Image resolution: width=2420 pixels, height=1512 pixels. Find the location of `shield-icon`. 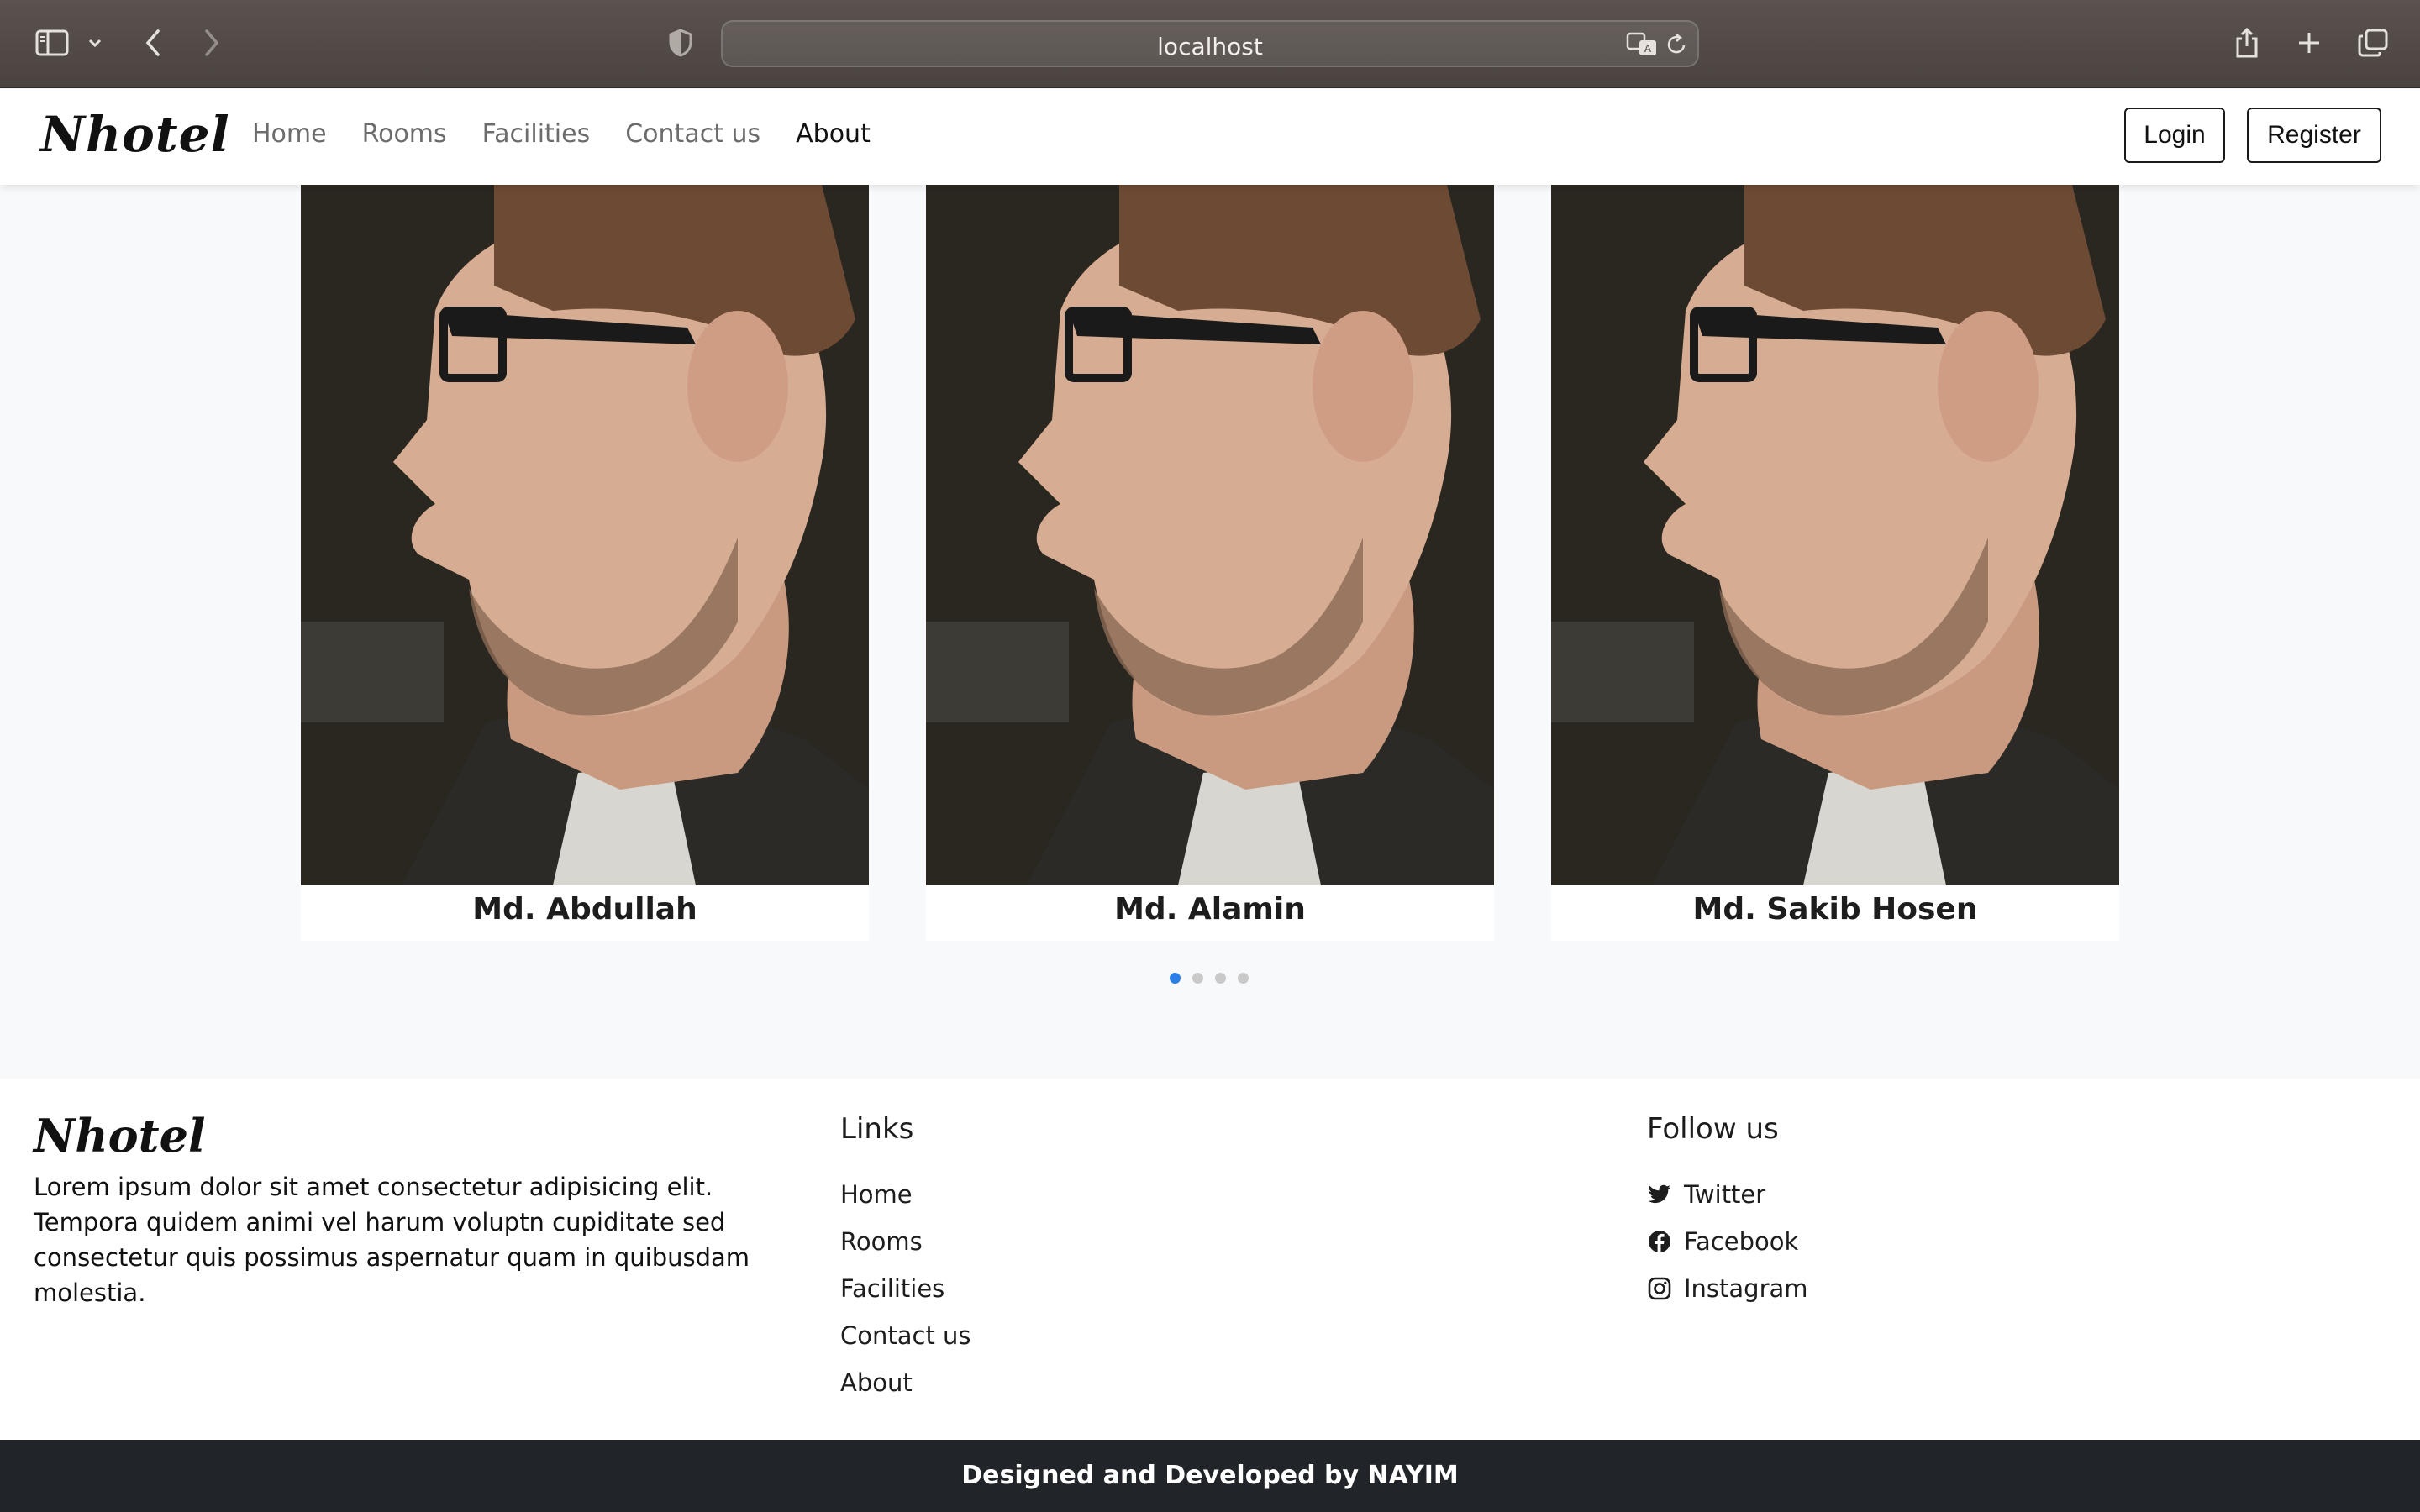

shield-icon is located at coordinates (680, 43).